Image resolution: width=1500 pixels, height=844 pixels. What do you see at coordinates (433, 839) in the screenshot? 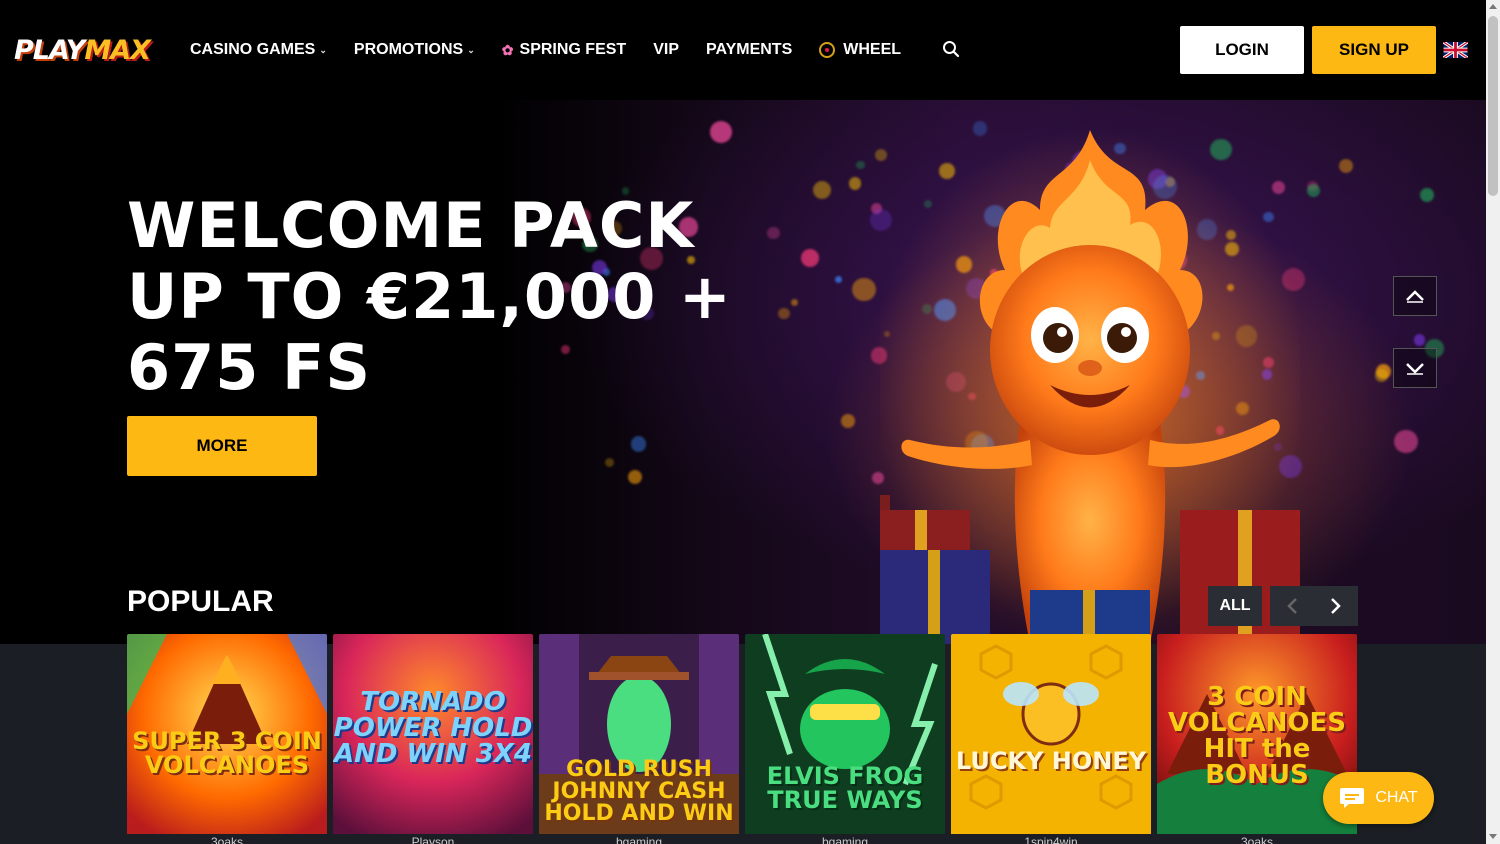
I see `game-provider: Playson` at bounding box center [433, 839].